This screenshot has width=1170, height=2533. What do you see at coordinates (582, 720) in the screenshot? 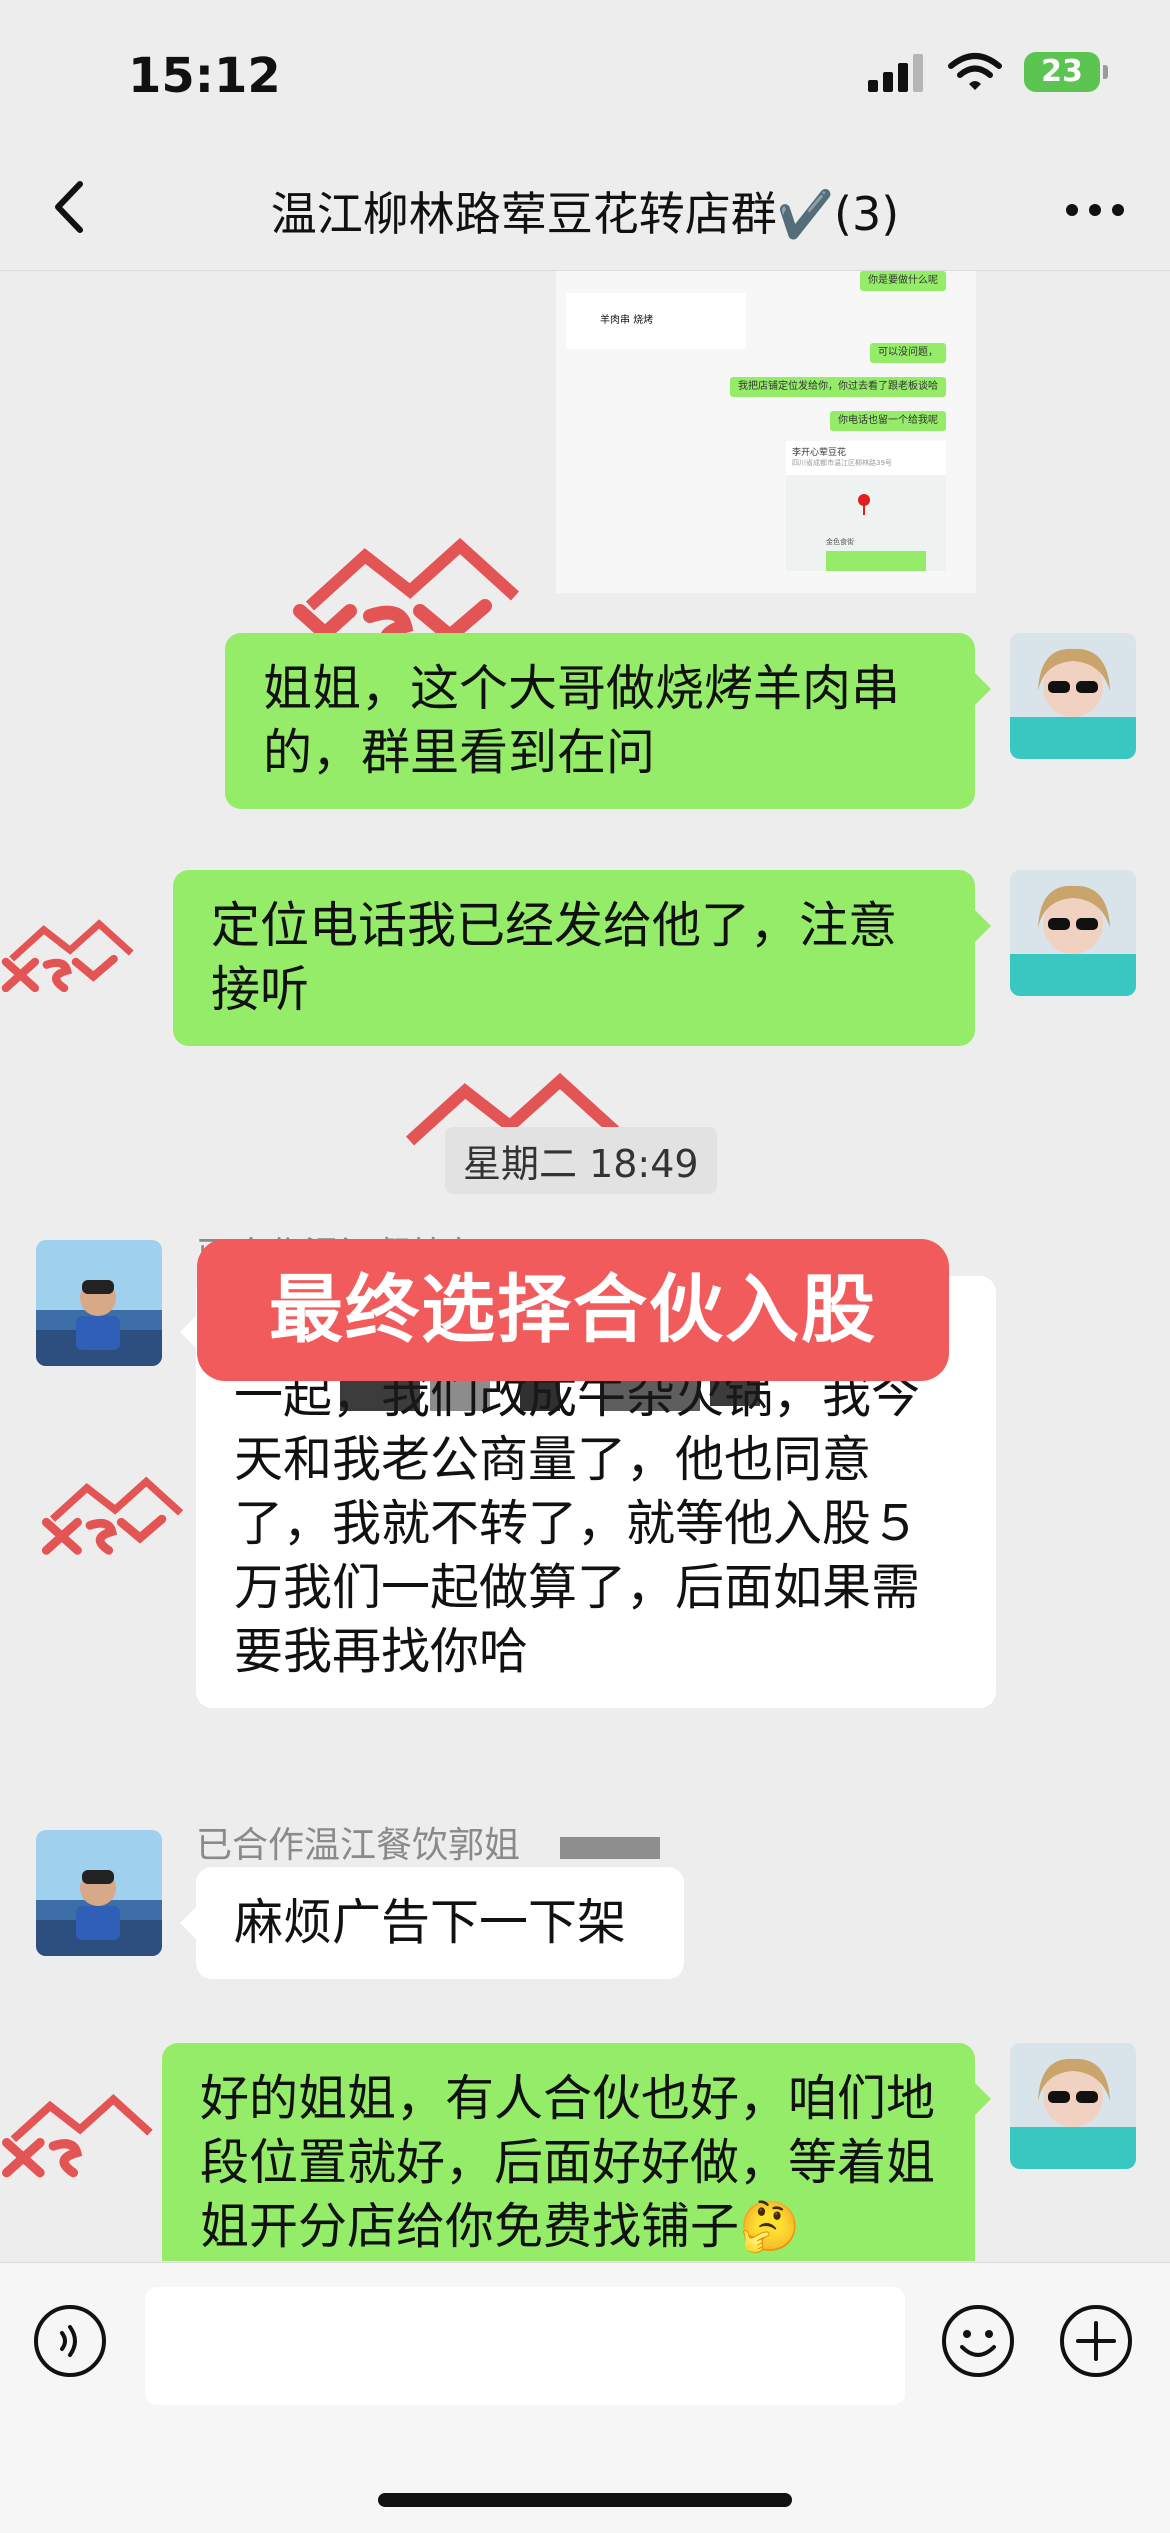
I see `message-text: 姐姐，这个大哥做烧烤羊肉串的，群里看到在问` at bounding box center [582, 720].